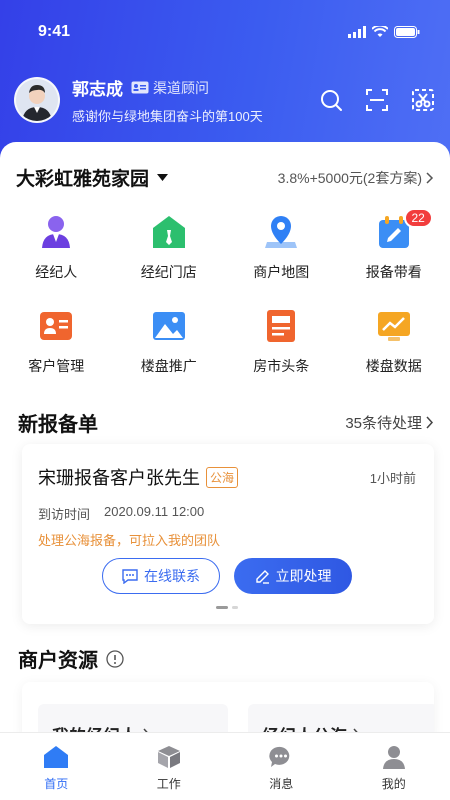 This screenshot has height=800, width=450. Describe the element at coordinates (392, 478) in the screenshot. I see `report-time-ago: 1小时前` at that location.